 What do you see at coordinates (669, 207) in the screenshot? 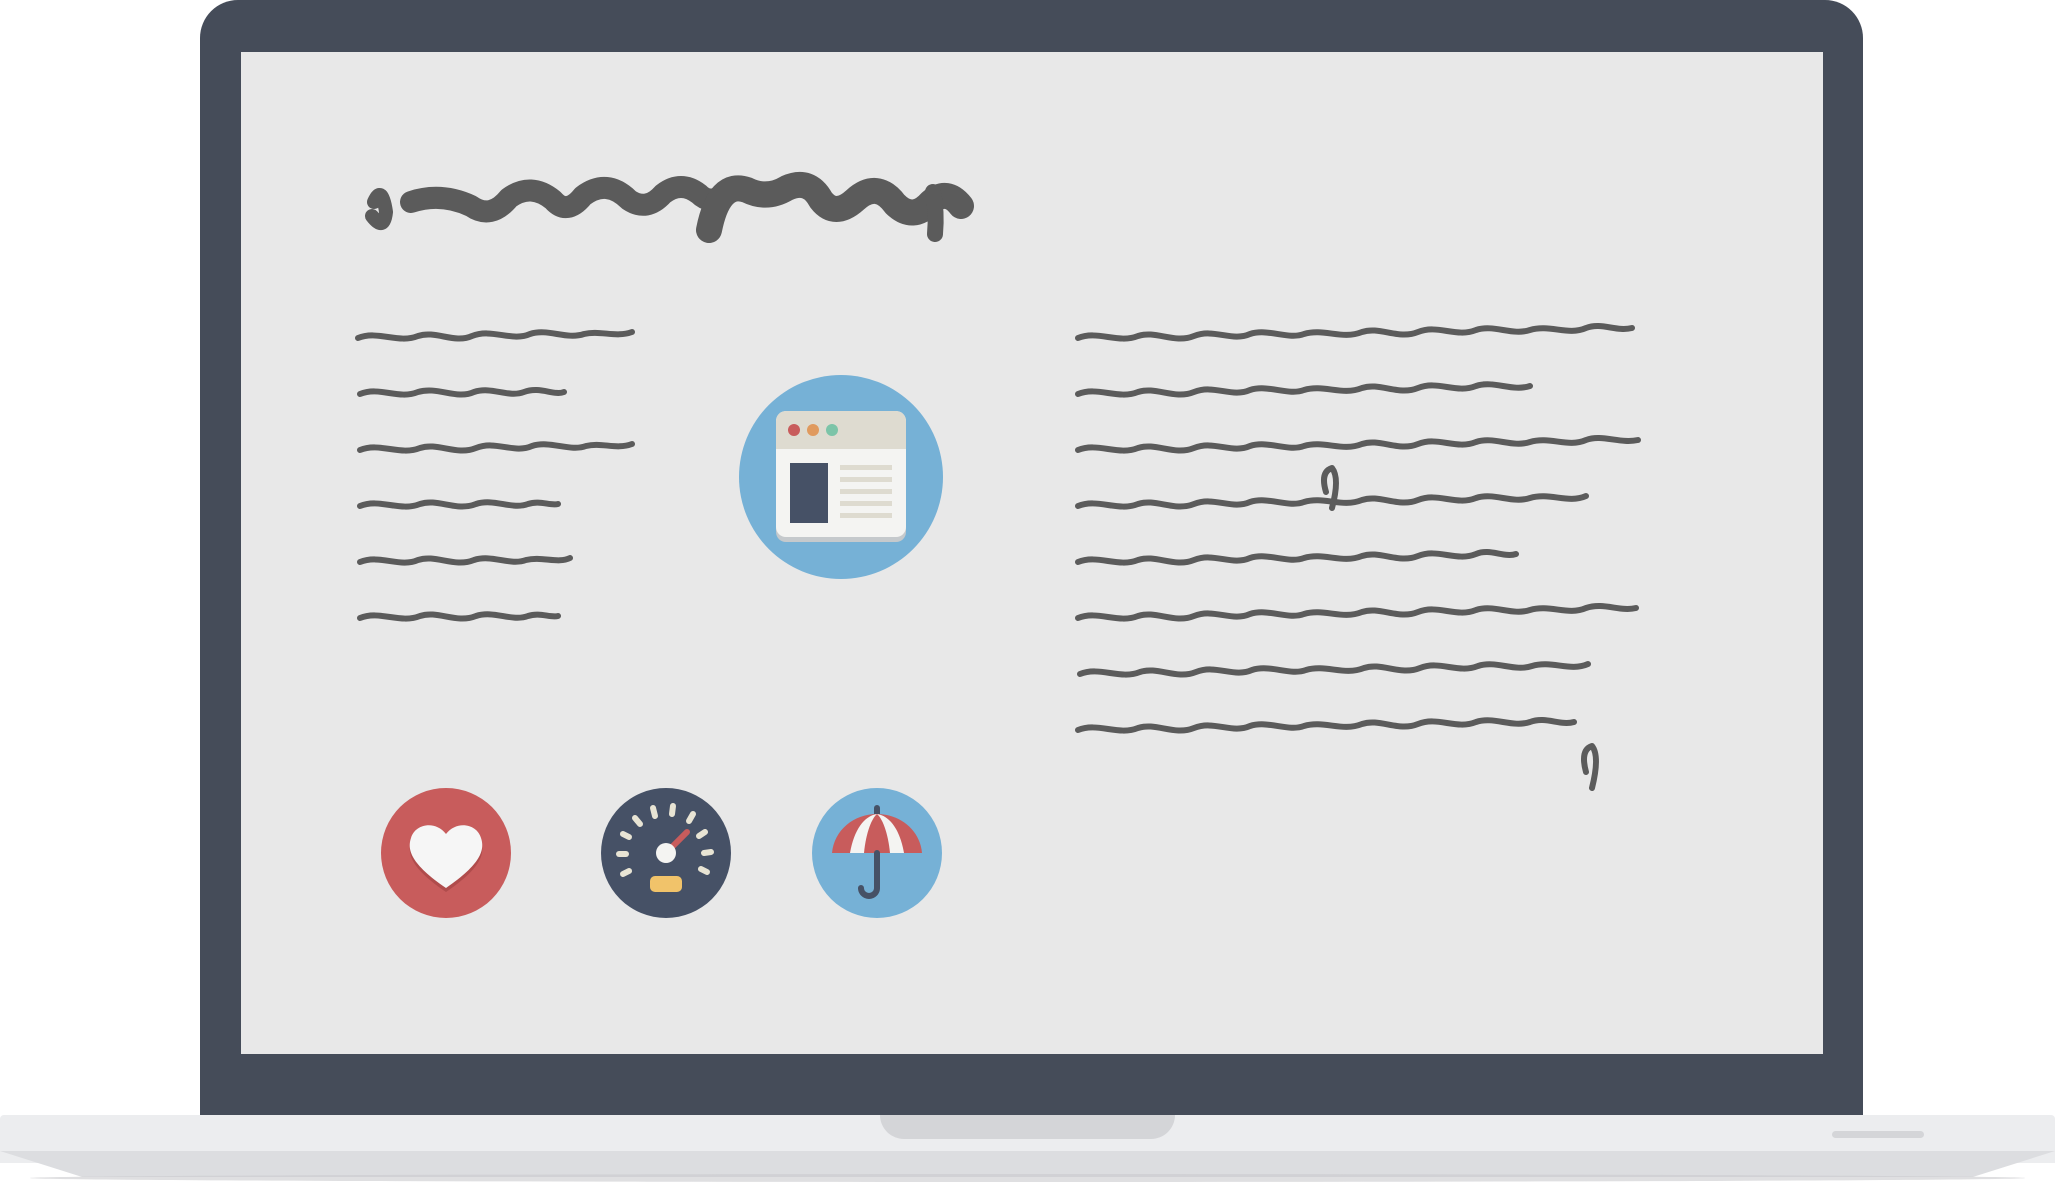
I see `heading-scribble` at bounding box center [669, 207].